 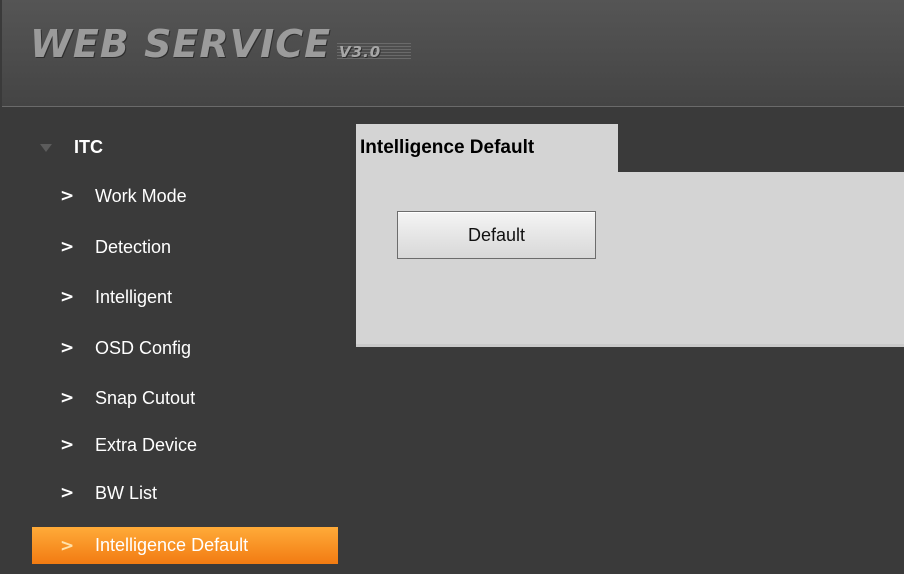 I want to click on sidebar-item-intelligence-default: > Intelligence Default, so click(x=185, y=545).